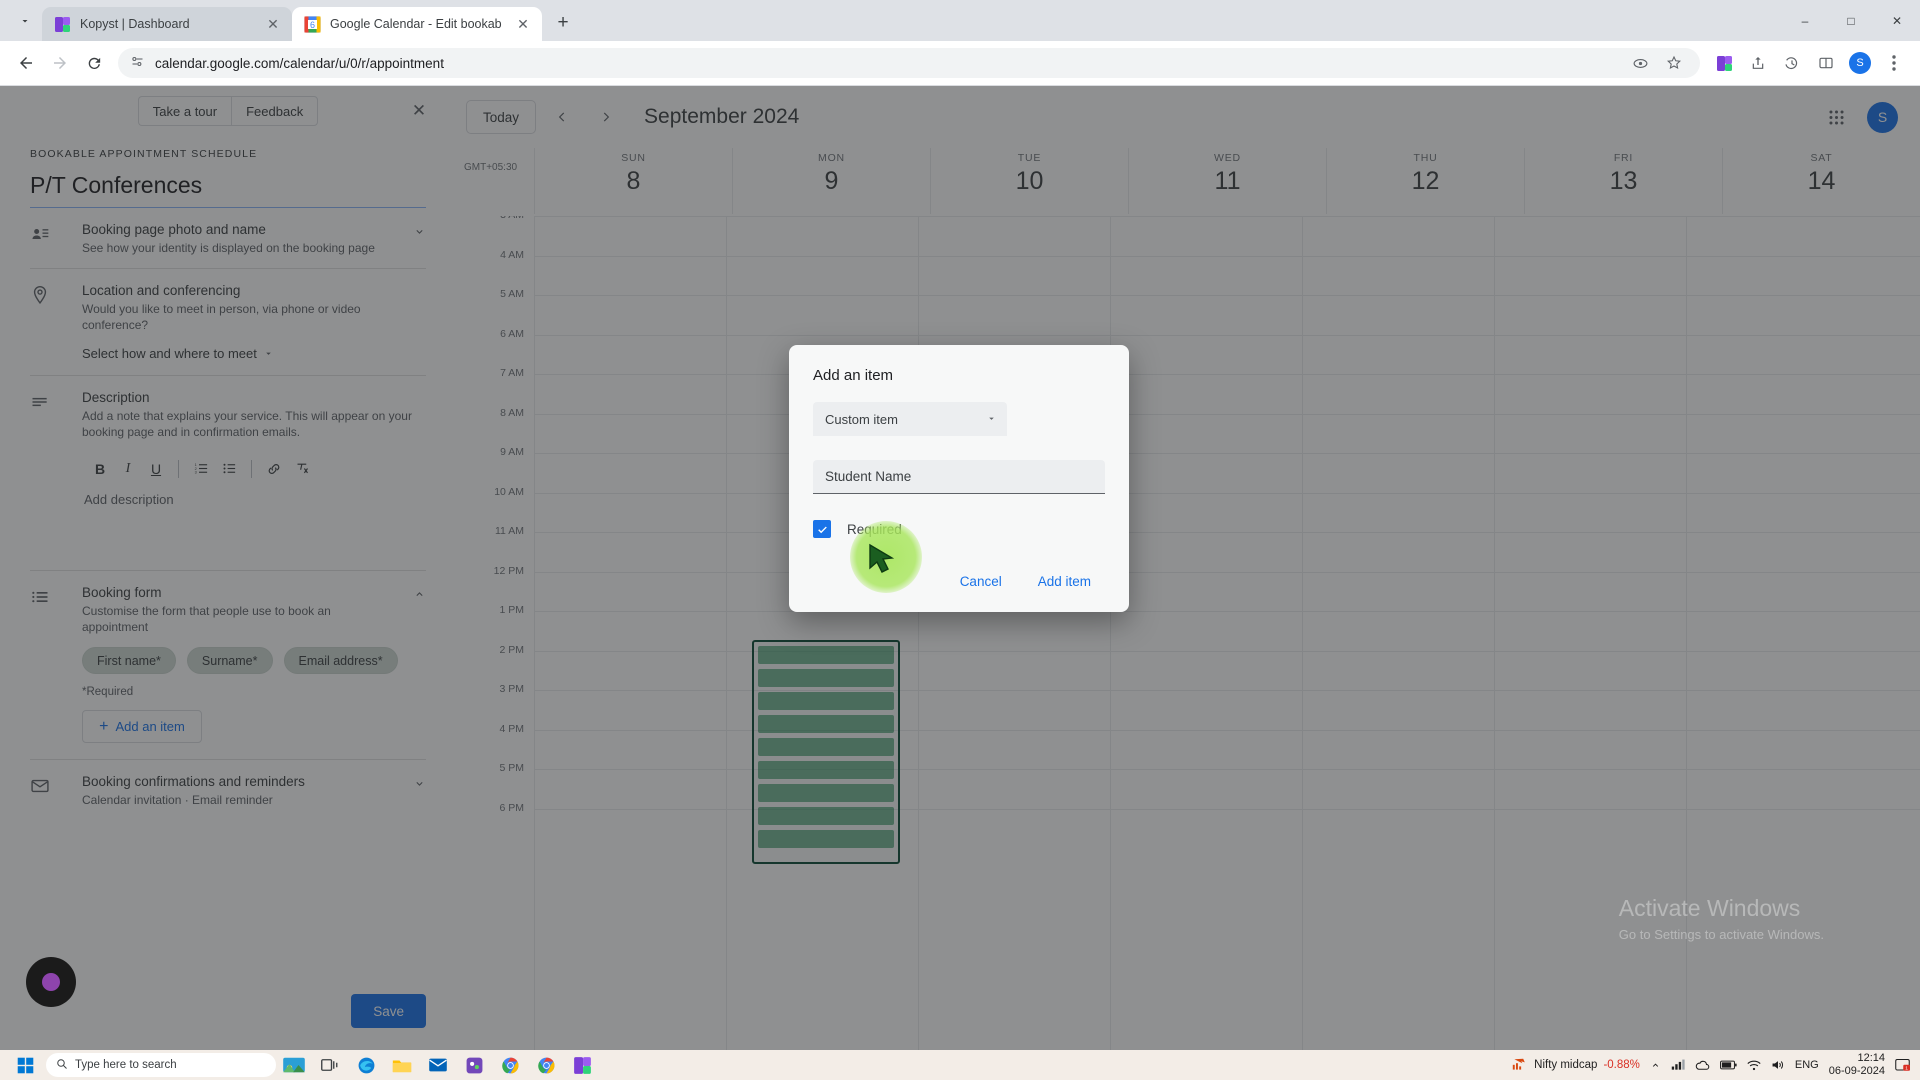  Describe the element at coordinates (1856, 1071) in the screenshot. I see `clock-date: 06-09-2024` at that location.